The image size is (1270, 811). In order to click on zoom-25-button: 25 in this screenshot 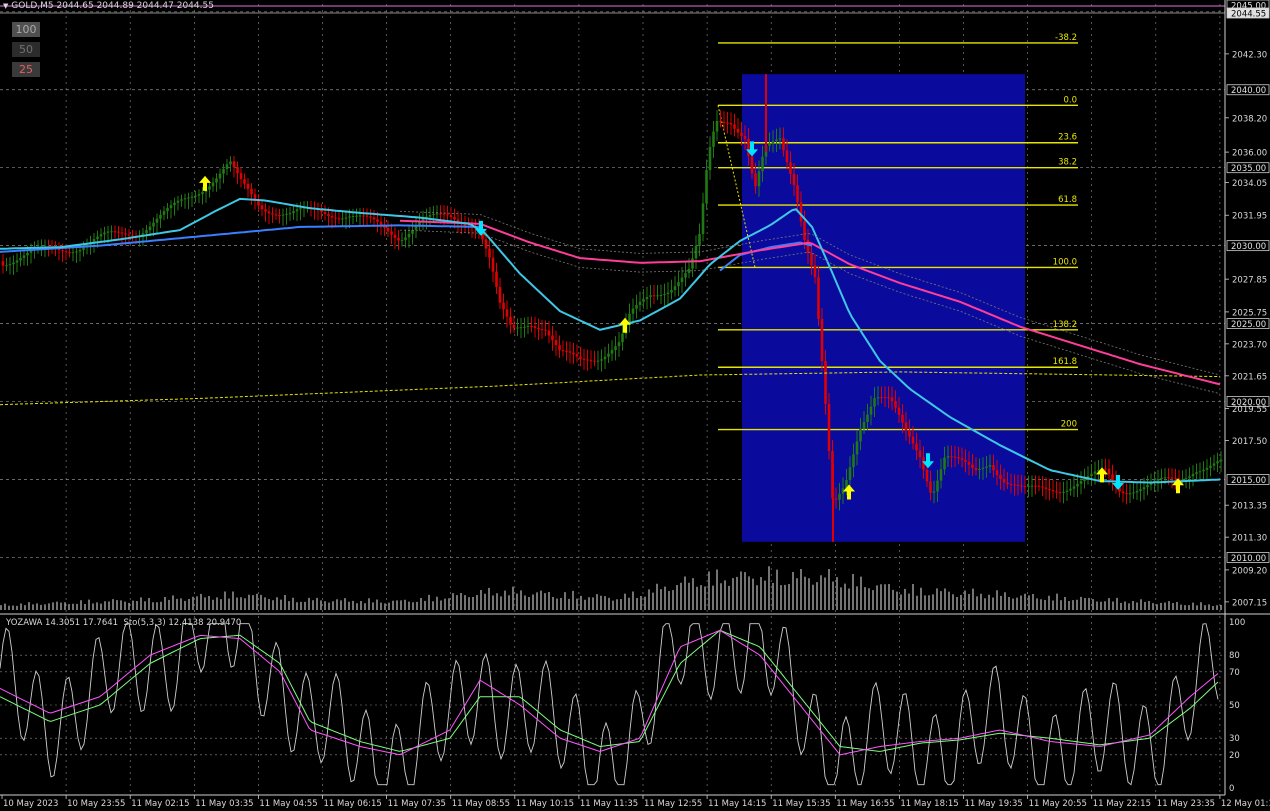, I will do `click(26, 69)`.